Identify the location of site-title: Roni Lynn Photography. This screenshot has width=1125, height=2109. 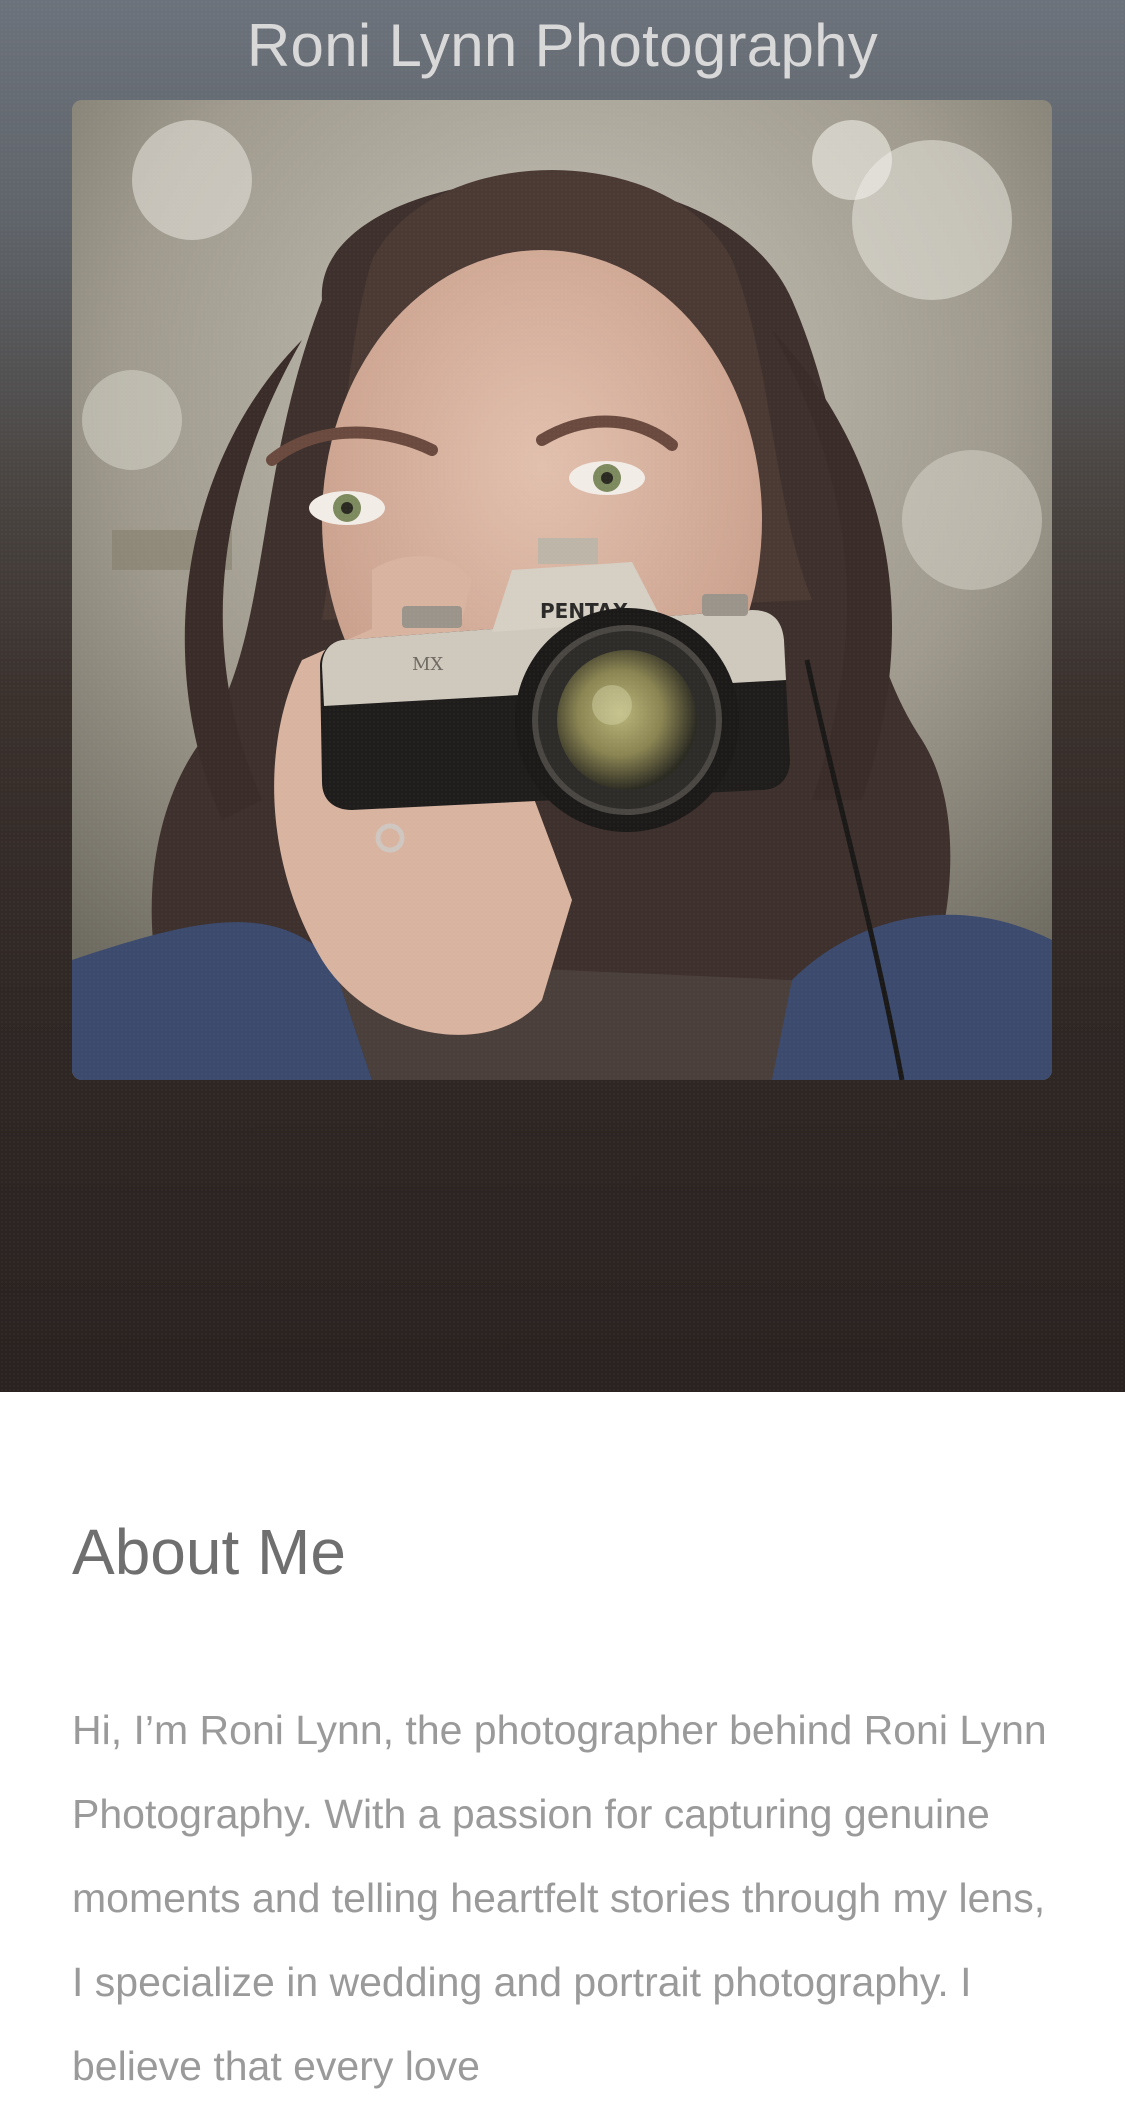
(562, 46).